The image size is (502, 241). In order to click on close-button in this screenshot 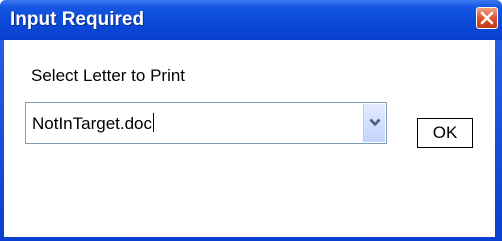, I will do `click(487, 18)`.